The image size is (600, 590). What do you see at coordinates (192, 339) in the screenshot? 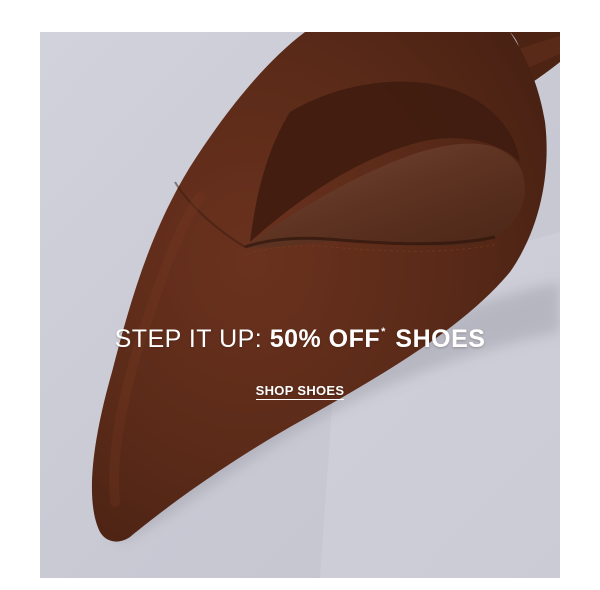
I see `headline-text: STEP IT UP:` at bounding box center [192, 339].